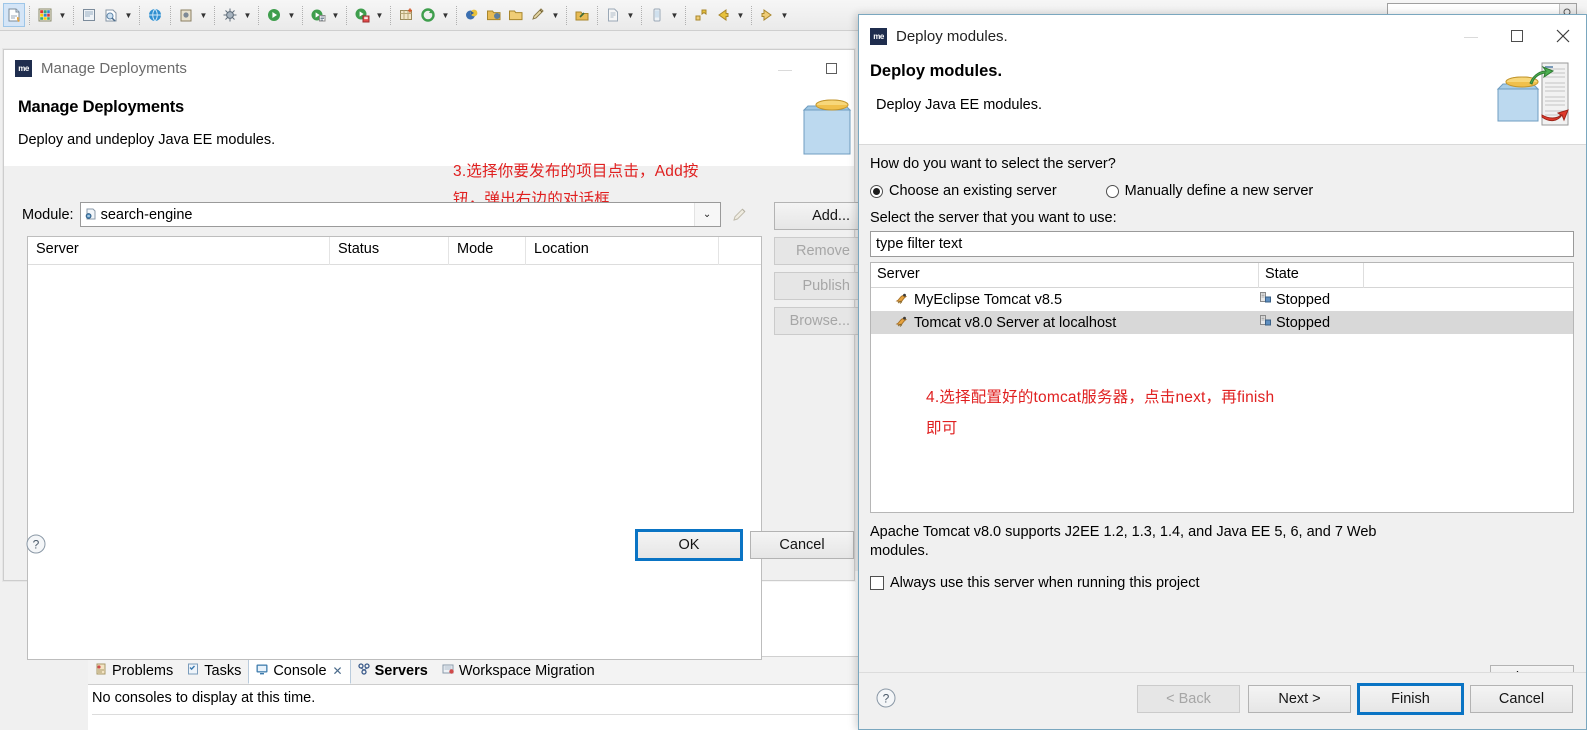  What do you see at coordinates (428, 15) in the screenshot?
I see `refresh-icon` at bounding box center [428, 15].